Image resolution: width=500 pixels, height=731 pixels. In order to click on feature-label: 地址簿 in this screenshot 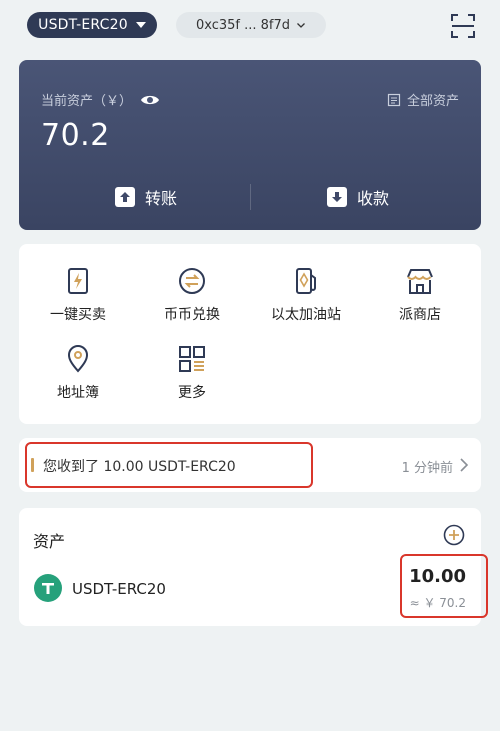, I will do `click(78, 393)`.